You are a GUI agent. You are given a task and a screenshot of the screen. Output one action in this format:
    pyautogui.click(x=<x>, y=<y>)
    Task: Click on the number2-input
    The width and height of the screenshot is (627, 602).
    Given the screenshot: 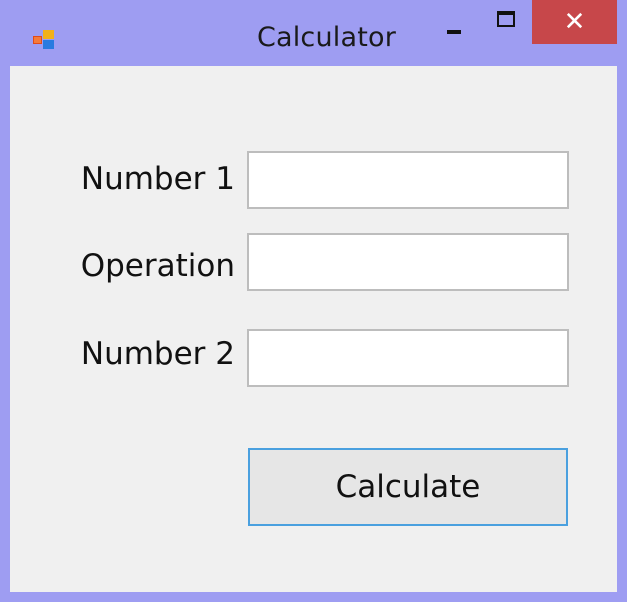 What is the action you would take?
    pyautogui.click(x=408, y=358)
    